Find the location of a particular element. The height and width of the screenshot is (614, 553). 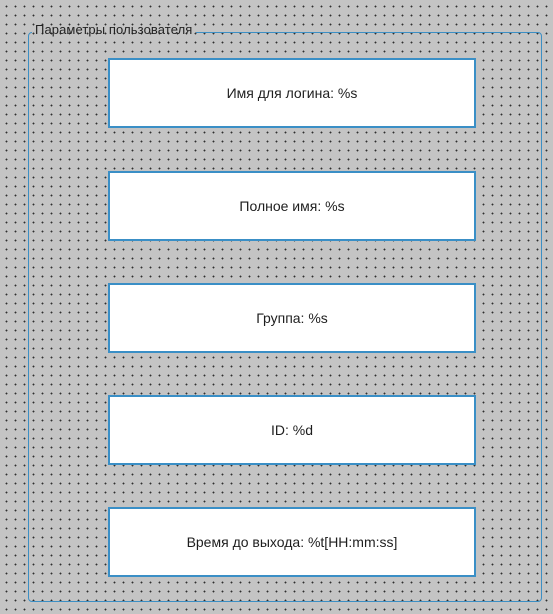

login-name-label: Имя для логина: %s is located at coordinates (292, 93).